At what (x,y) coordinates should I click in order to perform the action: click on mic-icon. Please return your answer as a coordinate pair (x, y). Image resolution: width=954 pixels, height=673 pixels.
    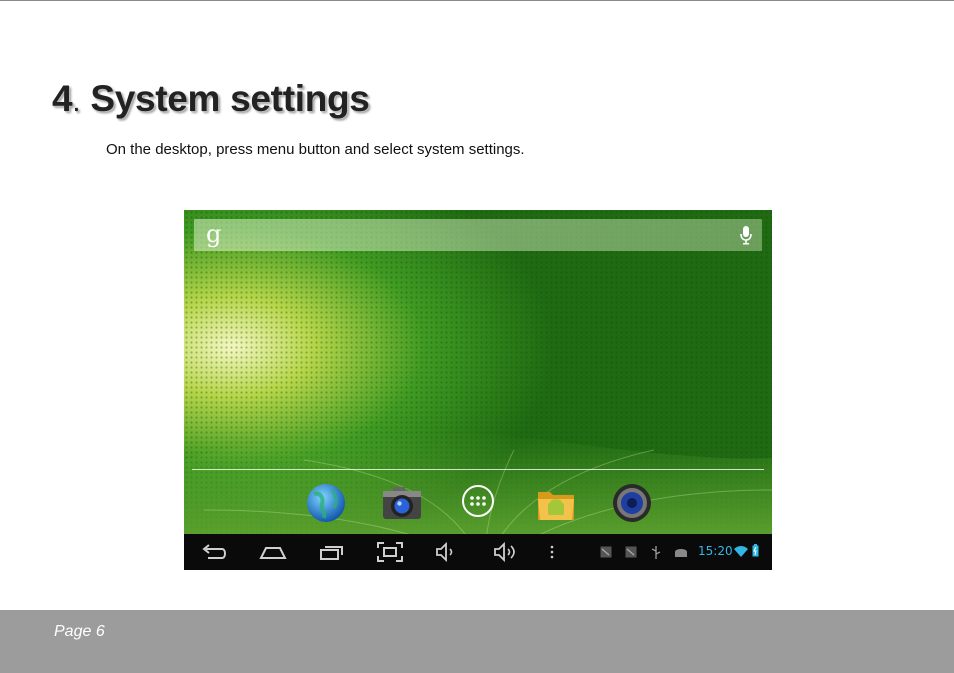
    Looking at the image, I should click on (746, 235).